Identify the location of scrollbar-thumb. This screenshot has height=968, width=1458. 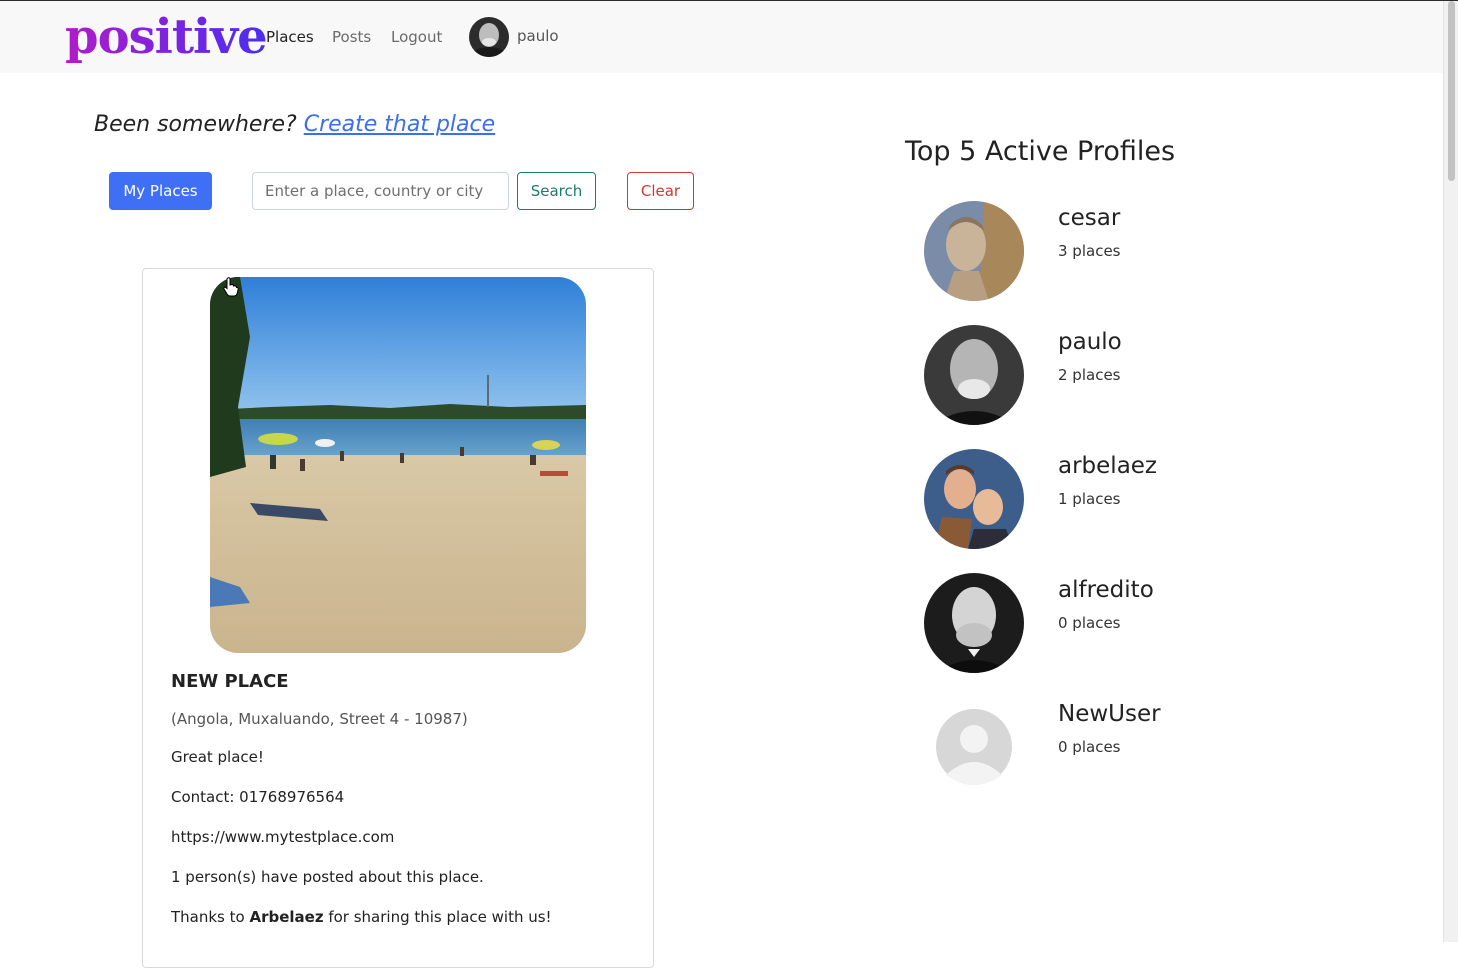
(1451, 91).